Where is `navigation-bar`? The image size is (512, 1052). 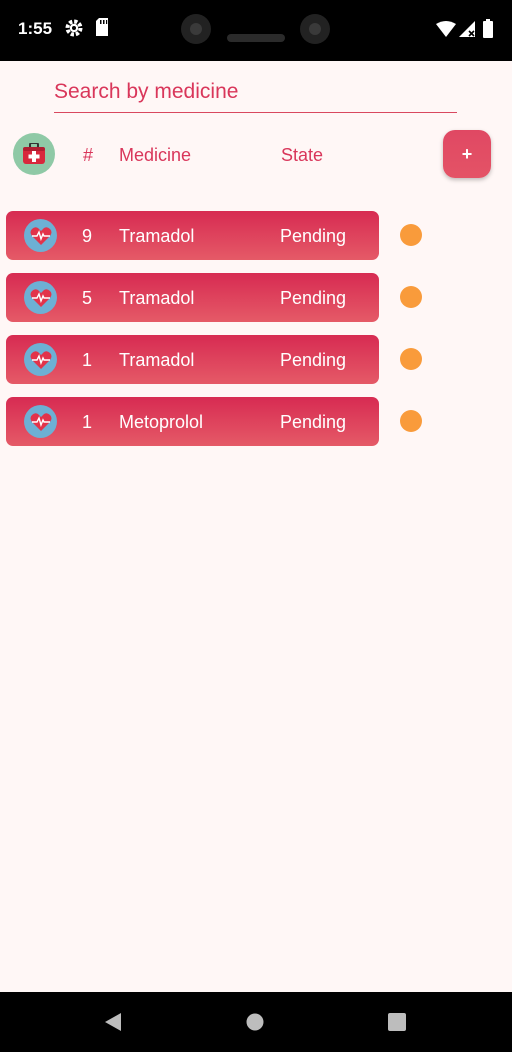
navigation-bar is located at coordinates (256, 1022).